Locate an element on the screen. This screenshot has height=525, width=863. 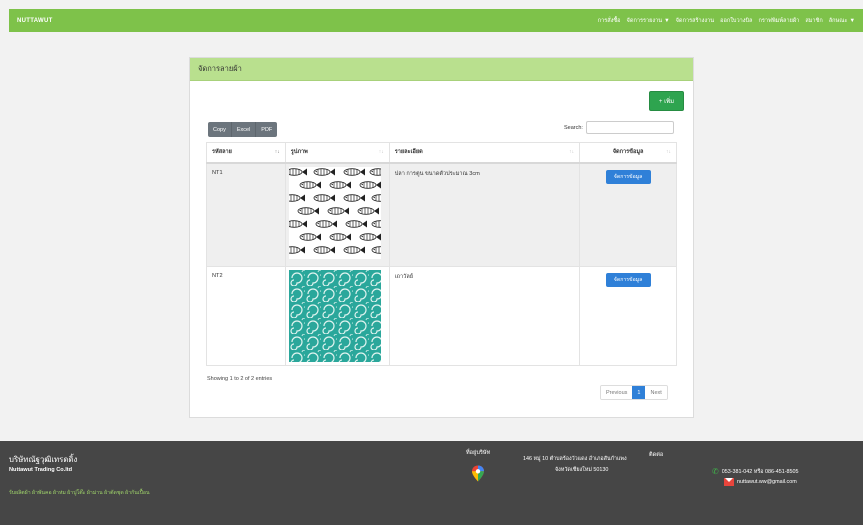
pdf-button: PDF is located at coordinates (266, 129).